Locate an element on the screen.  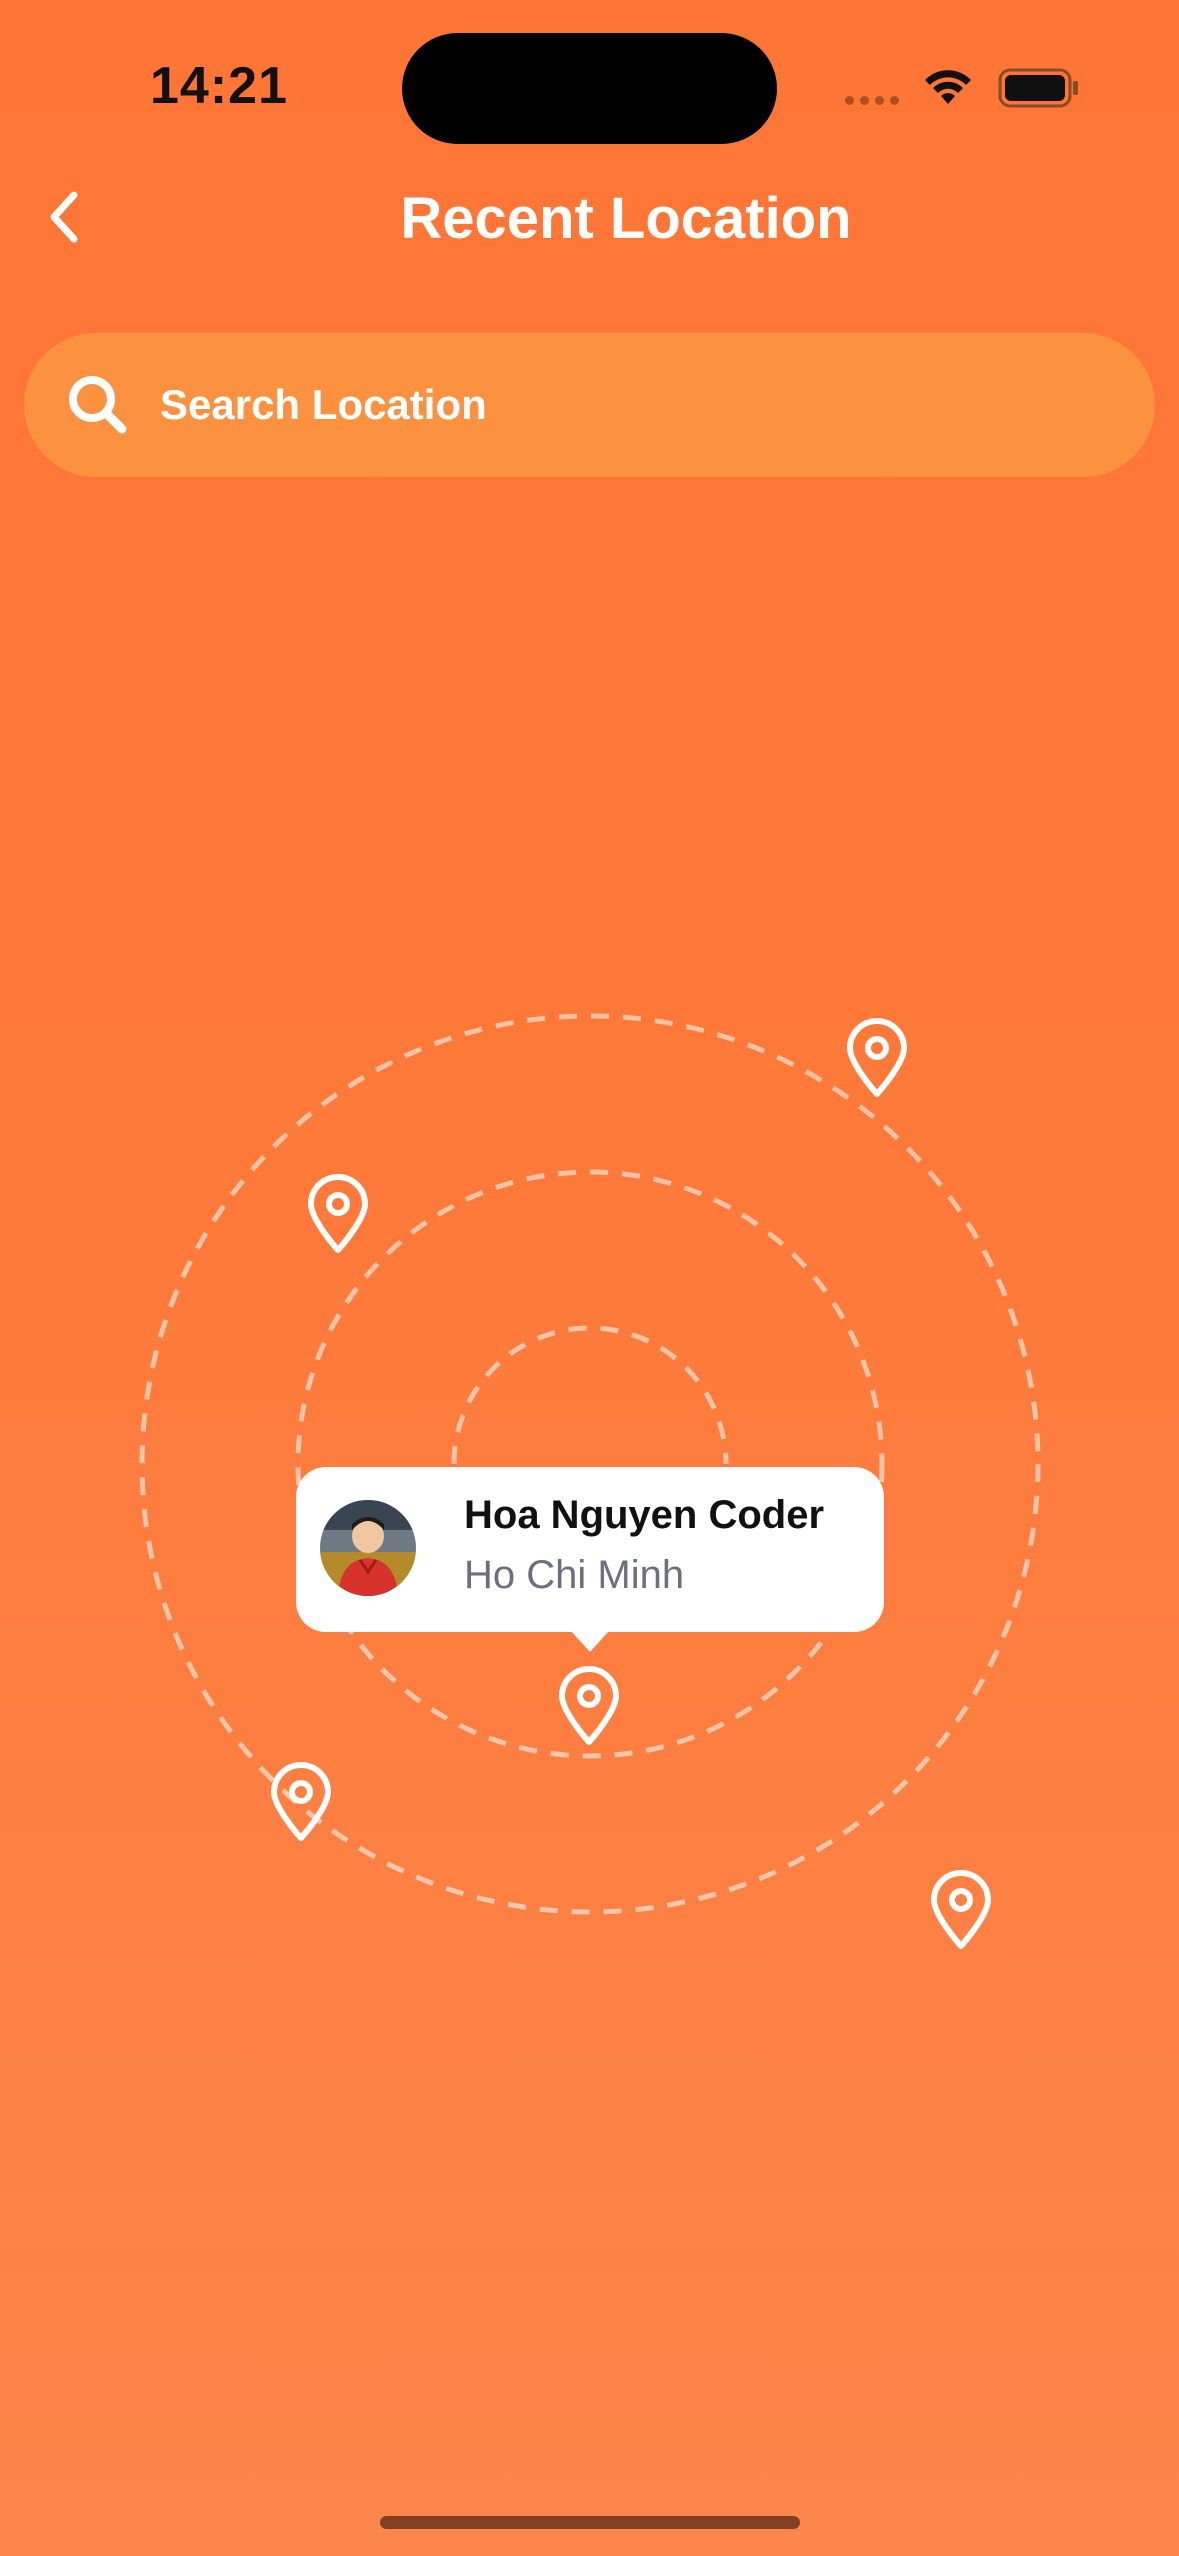
search-input is located at coordinates (656, 405).